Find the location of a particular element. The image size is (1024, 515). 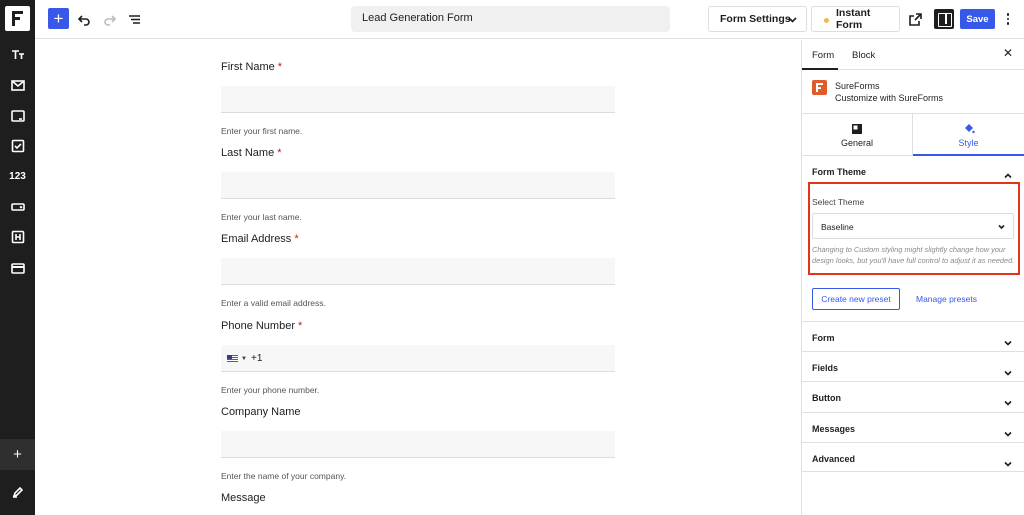

first-name-input is located at coordinates (418, 99).